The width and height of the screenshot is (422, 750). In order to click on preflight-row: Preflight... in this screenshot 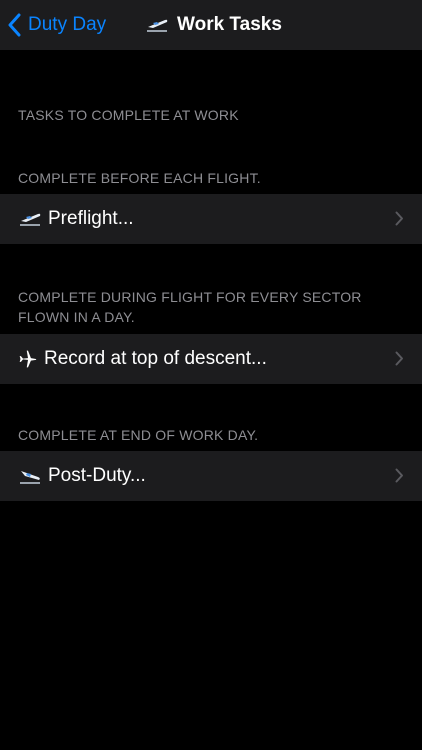, I will do `click(211, 219)`.